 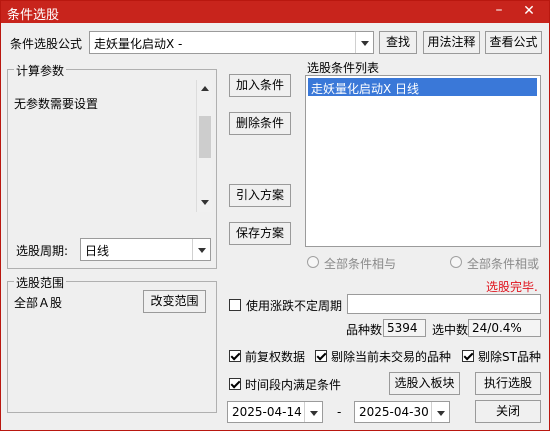 I want to click on all-and-radio, so click(x=313, y=262).